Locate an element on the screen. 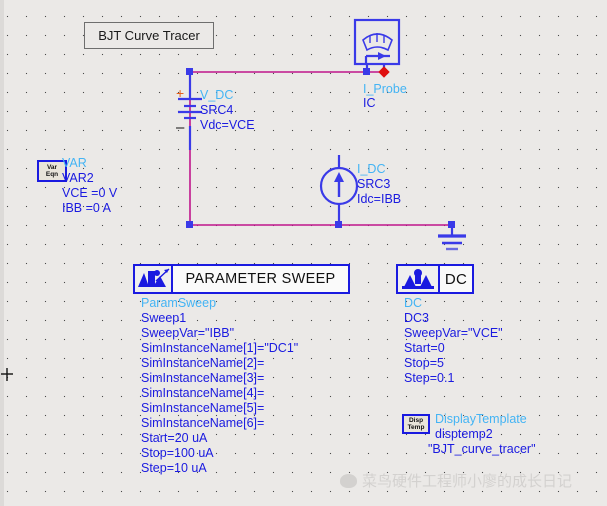  idc-param-label: Idc=IBB is located at coordinates (379, 199).